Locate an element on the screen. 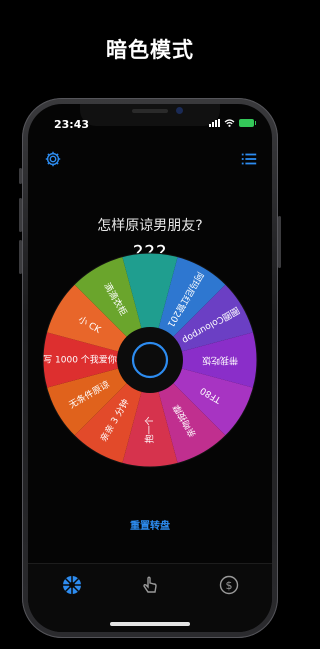  volume-down-button is located at coordinates (20, 257).